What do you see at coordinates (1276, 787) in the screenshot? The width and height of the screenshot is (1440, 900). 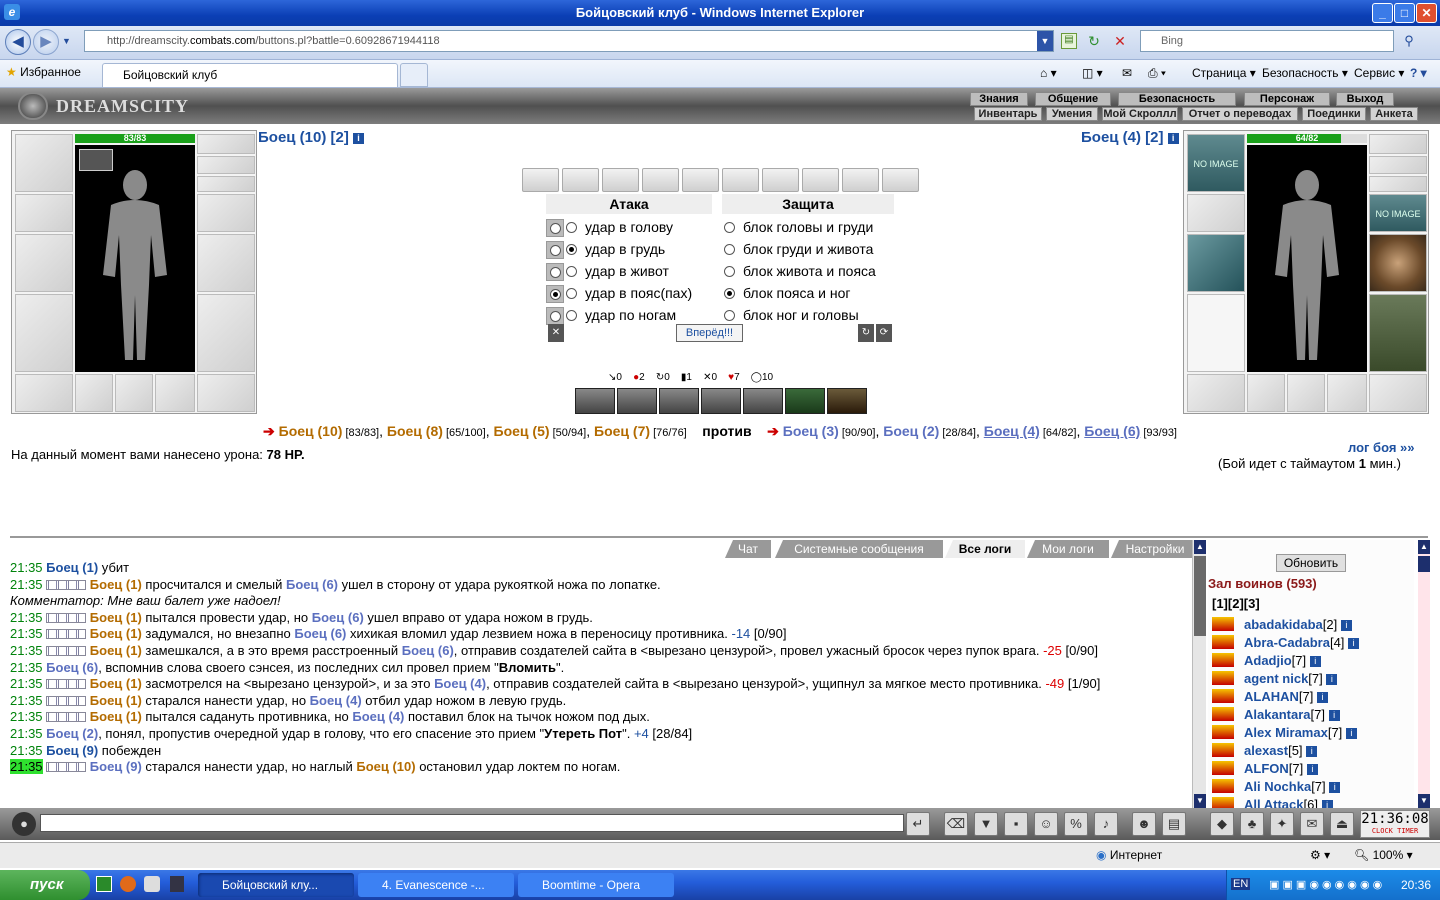 I see `user-row: Ali Nochka[7] i` at bounding box center [1276, 787].